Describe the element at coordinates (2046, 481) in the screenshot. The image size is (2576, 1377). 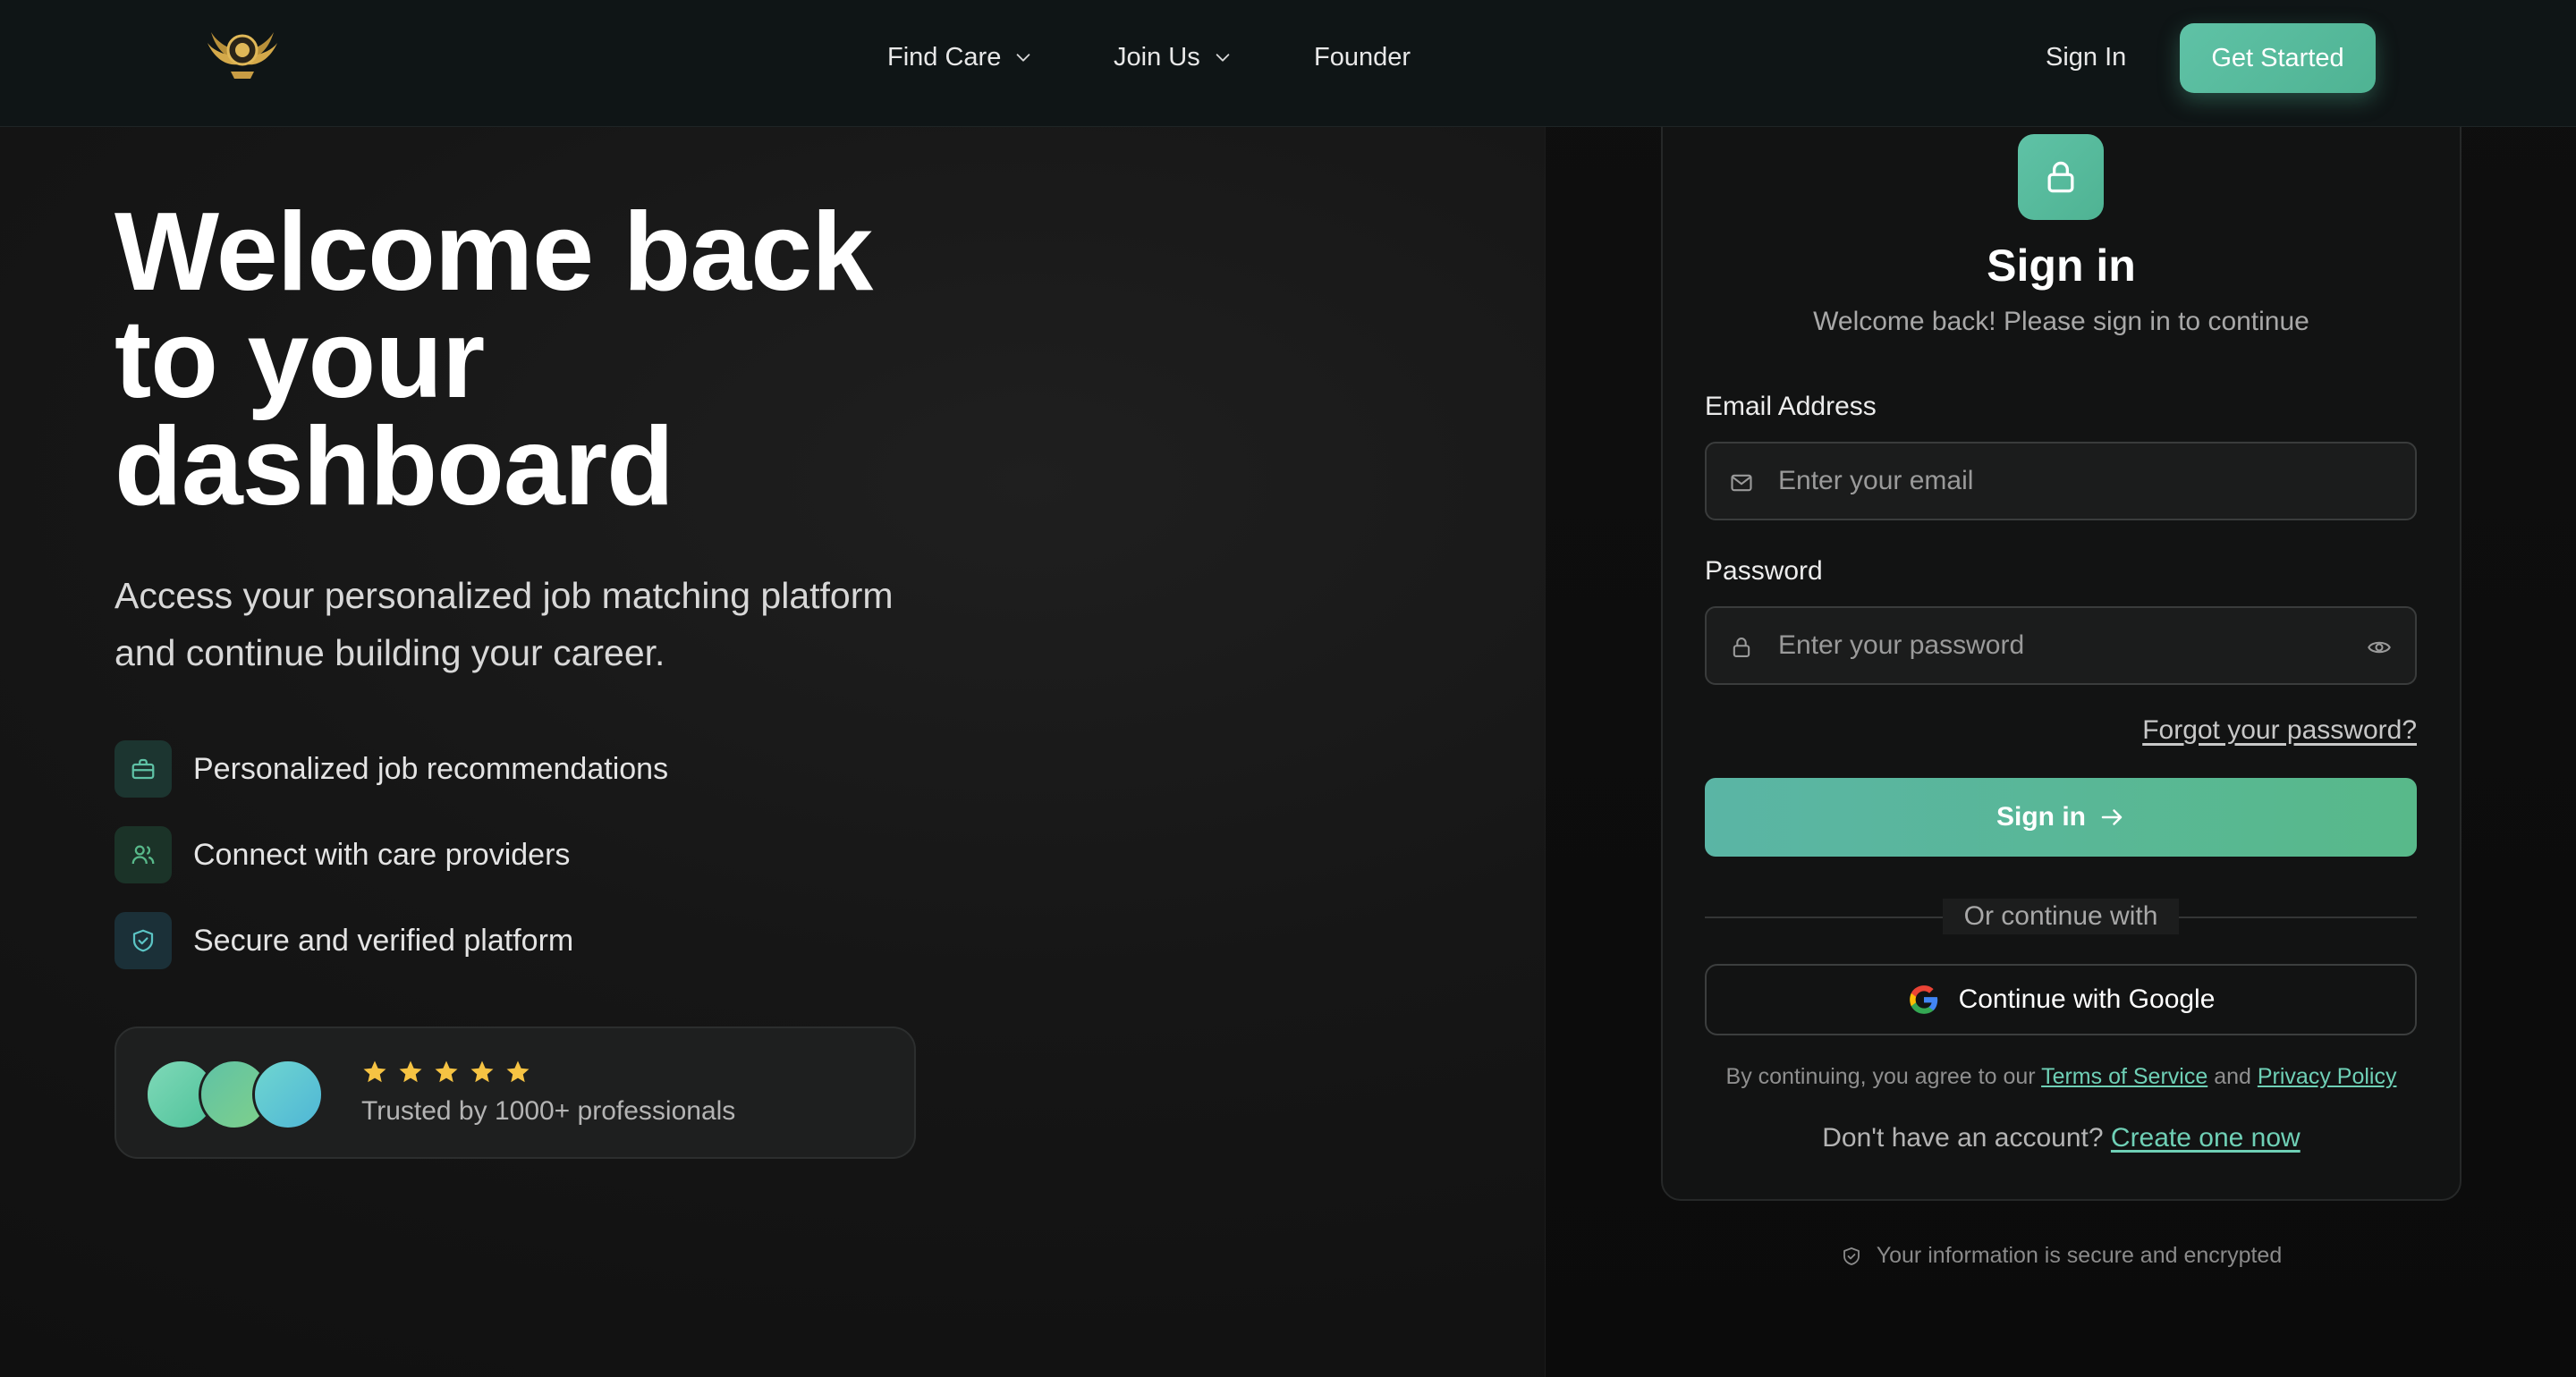
I see `email-input` at that location.